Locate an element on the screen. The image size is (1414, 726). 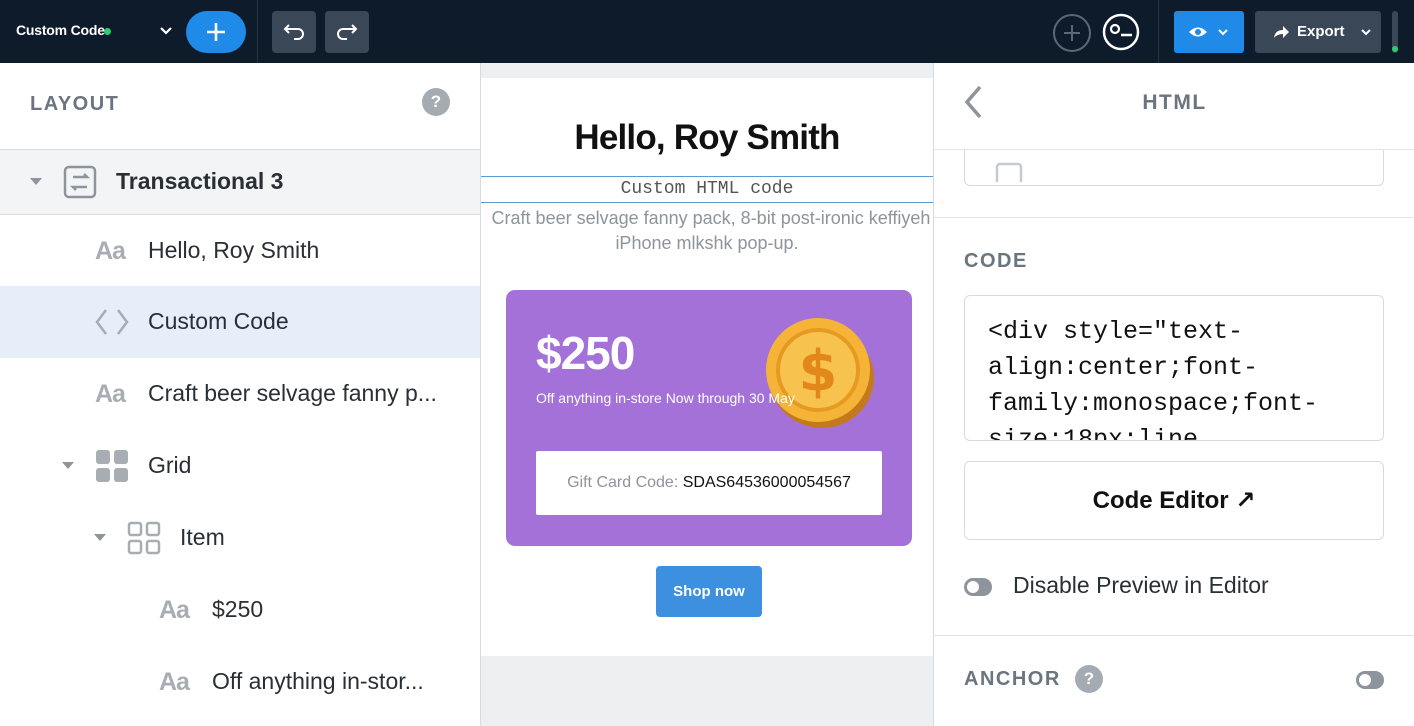
tree-item-label: Item is located at coordinates (202, 537).